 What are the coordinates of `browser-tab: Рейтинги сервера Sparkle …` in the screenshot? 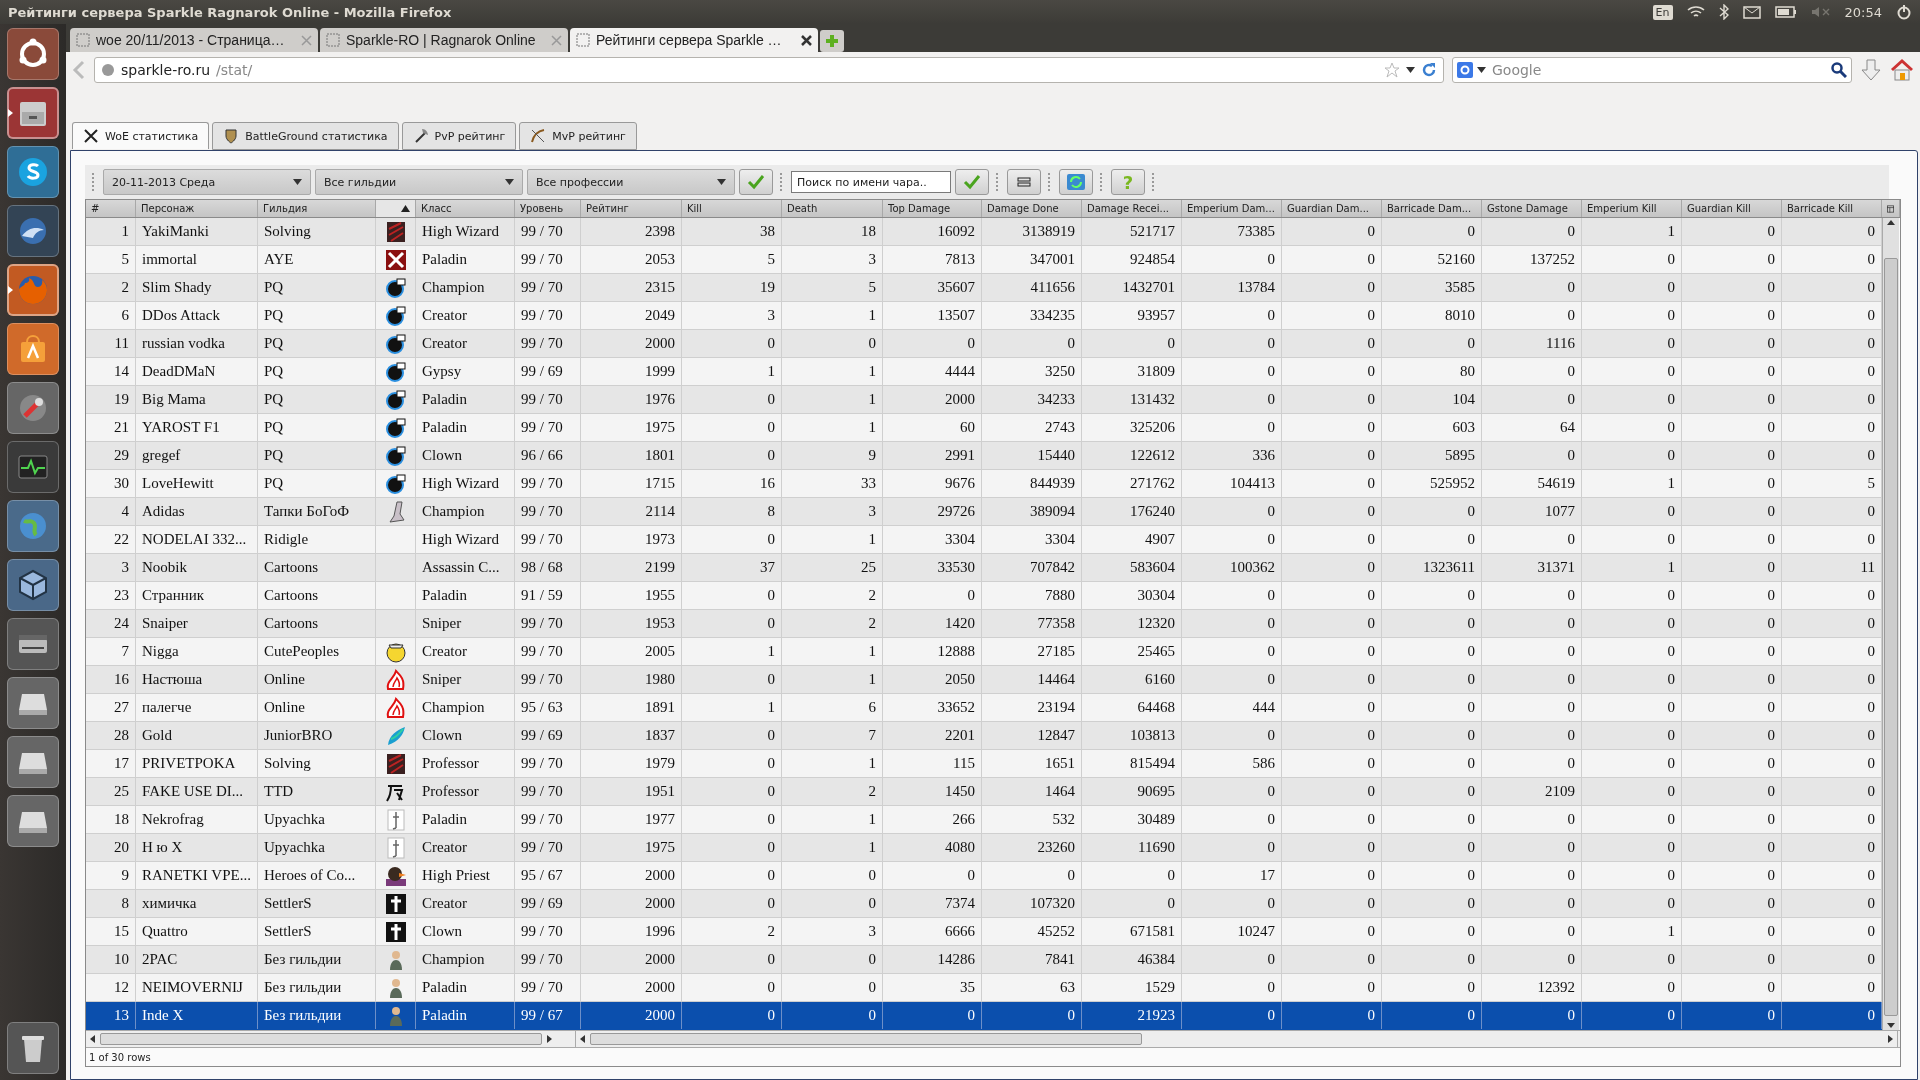 It's located at (694, 40).